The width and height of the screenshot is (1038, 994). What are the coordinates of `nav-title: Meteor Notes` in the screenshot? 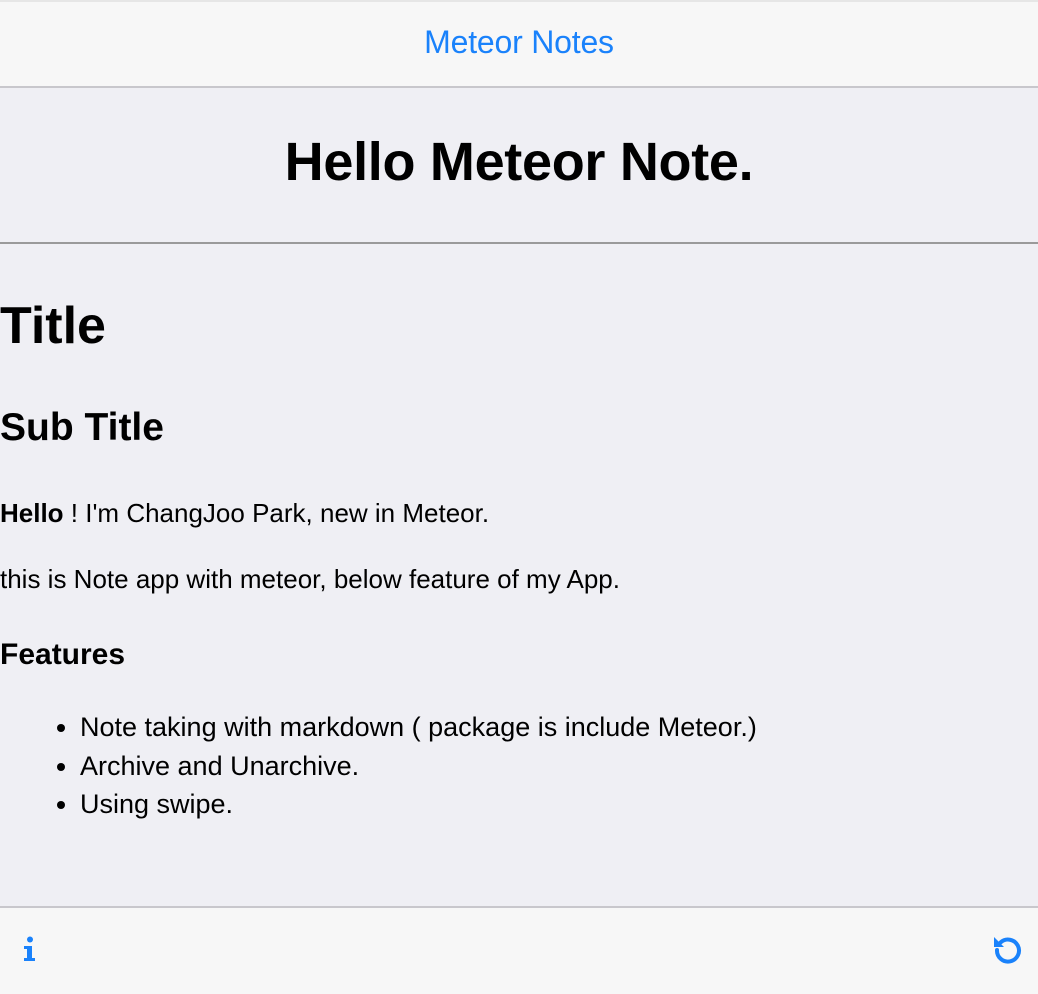 It's located at (519, 41).